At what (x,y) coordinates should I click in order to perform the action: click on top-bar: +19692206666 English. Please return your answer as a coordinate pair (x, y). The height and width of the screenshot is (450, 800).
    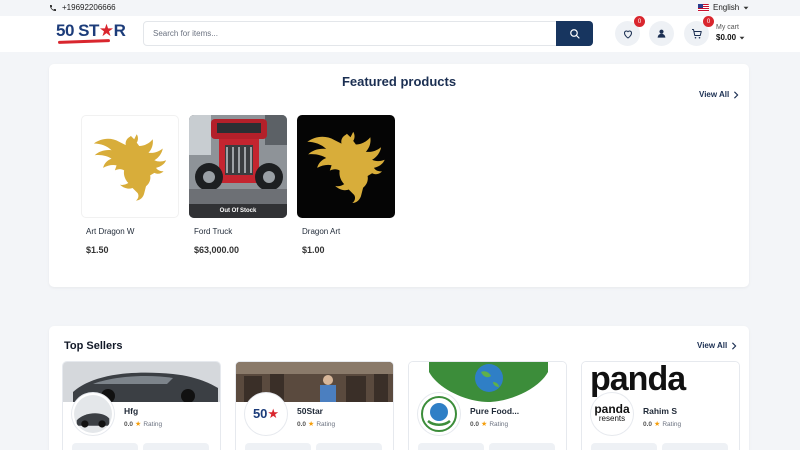
    Looking at the image, I should click on (400, 8).